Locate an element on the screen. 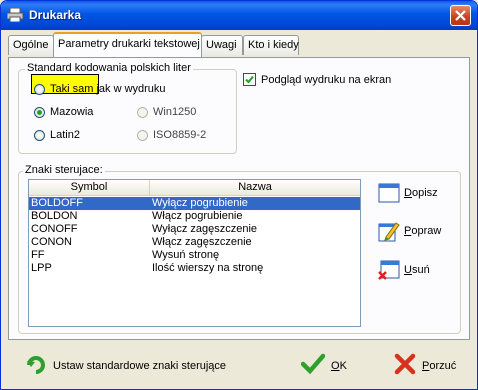  printer-icon is located at coordinates (15, 15).